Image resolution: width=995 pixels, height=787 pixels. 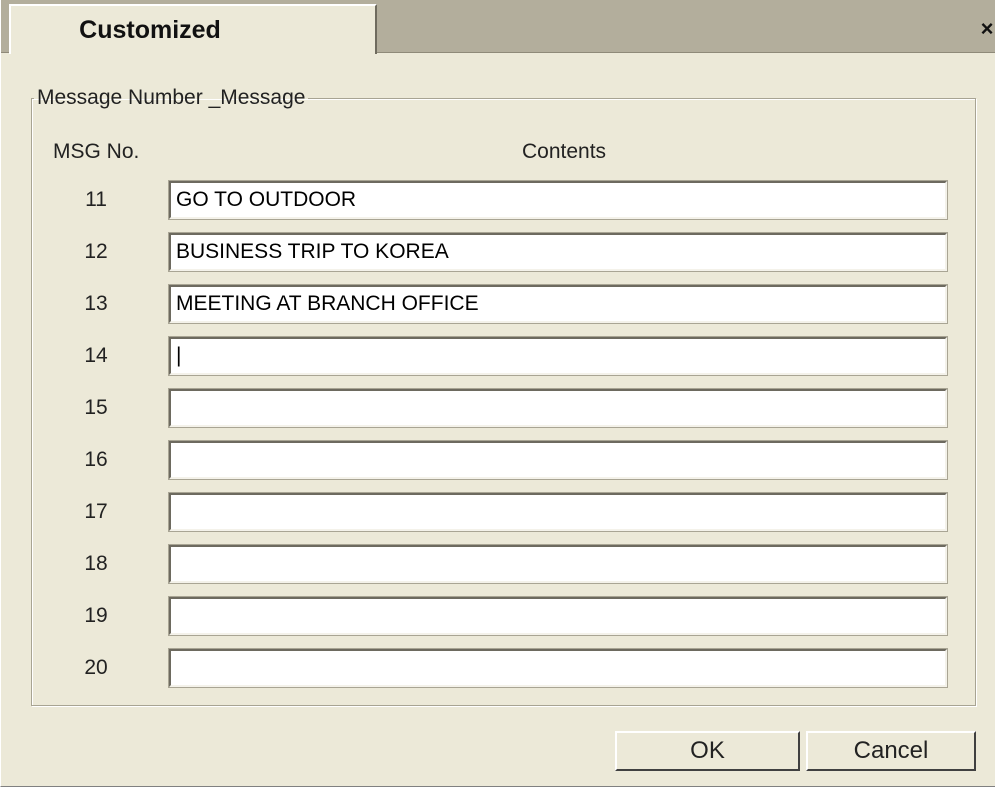 I want to click on message-number: 19, so click(x=96, y=615).